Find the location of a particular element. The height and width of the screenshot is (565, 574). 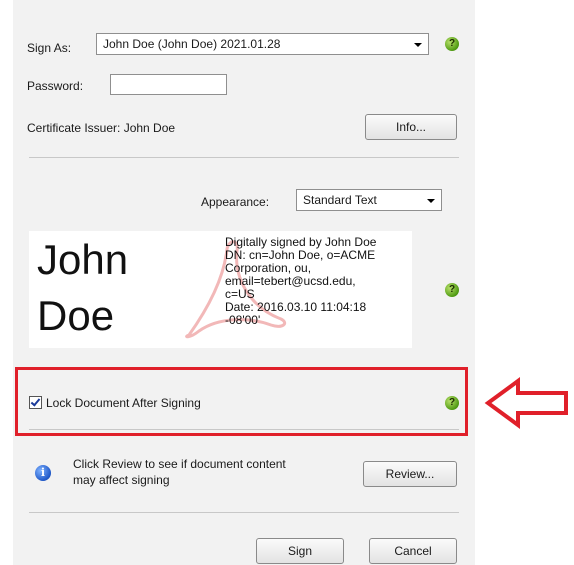

red-arrow-icon is located at coordinates (526, 403).